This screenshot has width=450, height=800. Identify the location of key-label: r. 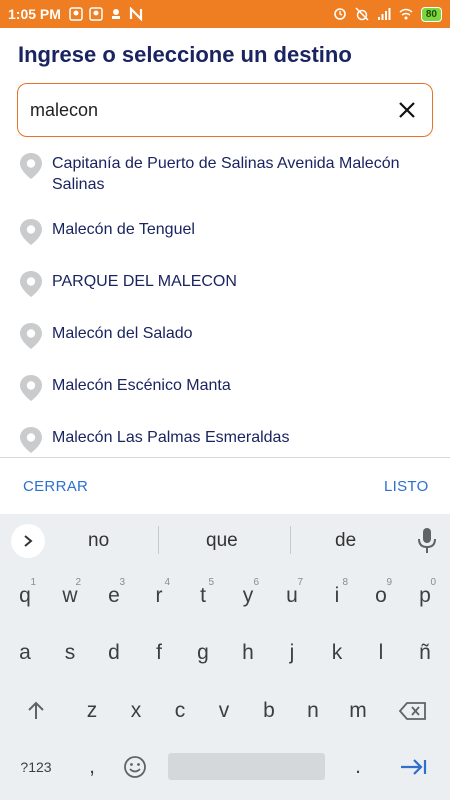
(159, 595).